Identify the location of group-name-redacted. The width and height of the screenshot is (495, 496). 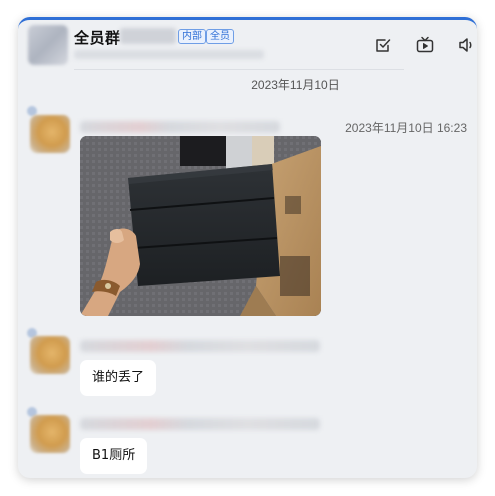
(148, 36).